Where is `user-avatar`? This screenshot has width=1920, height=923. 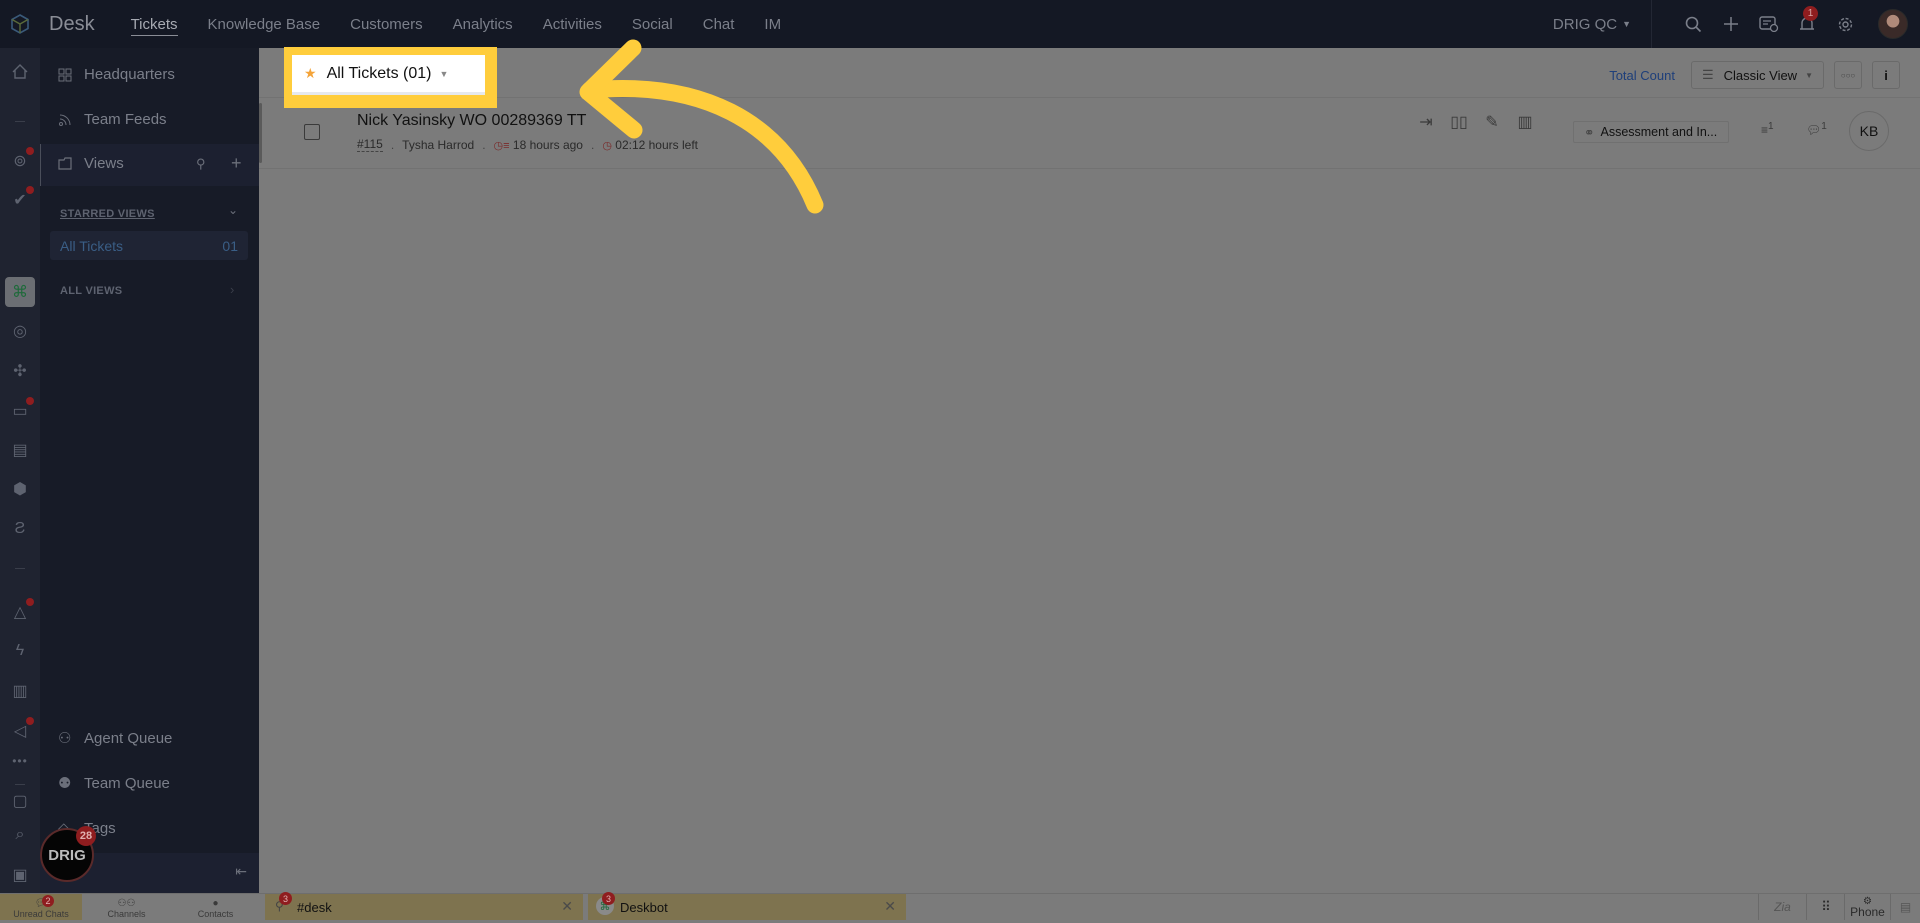 user-avatar is located at coordinates (1893, 24).